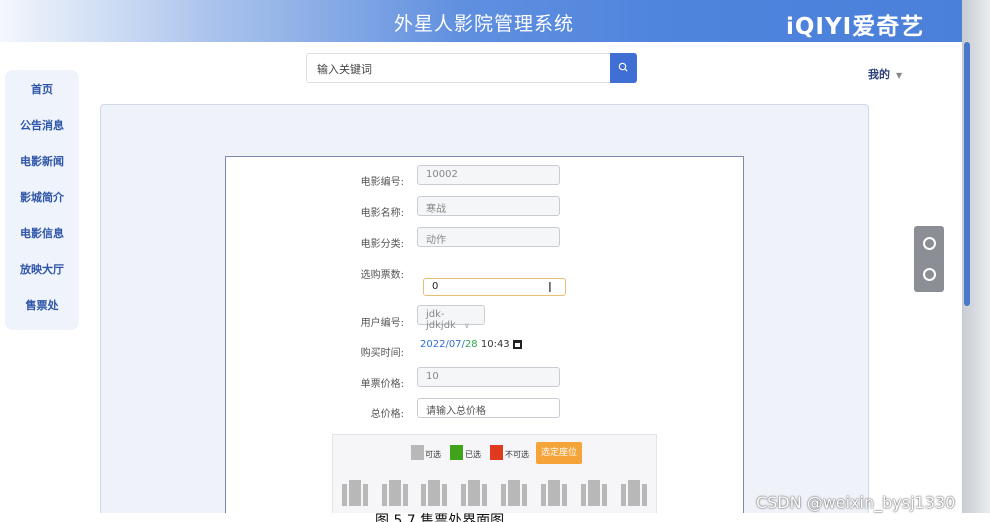  Describe the element at coordinates (484, 21) in the screenshot. I see `header-bar: 外星人影院管理系统 iQIYI爱奇艺` at that location.